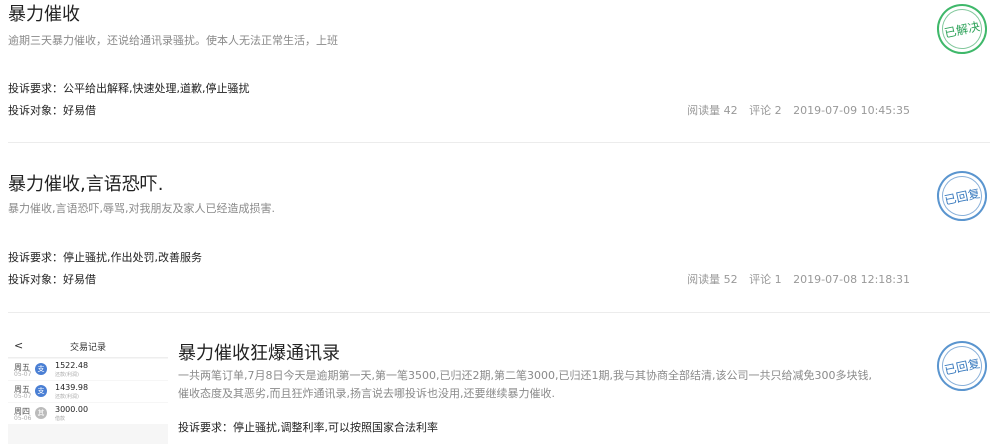  What do you see at coordinates (962, 29) in the screenshot?
I see `resolved-stamp: 已解决` at bounding box center [962, 29].